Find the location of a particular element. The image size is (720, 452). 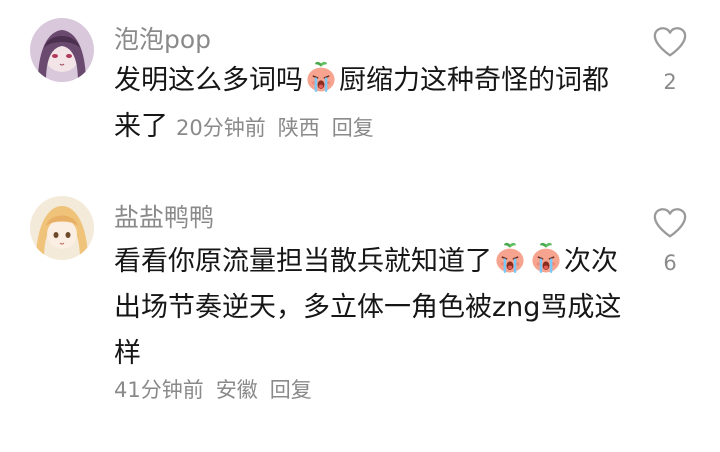

location: 安徽 is located at coordinates (236, 390).